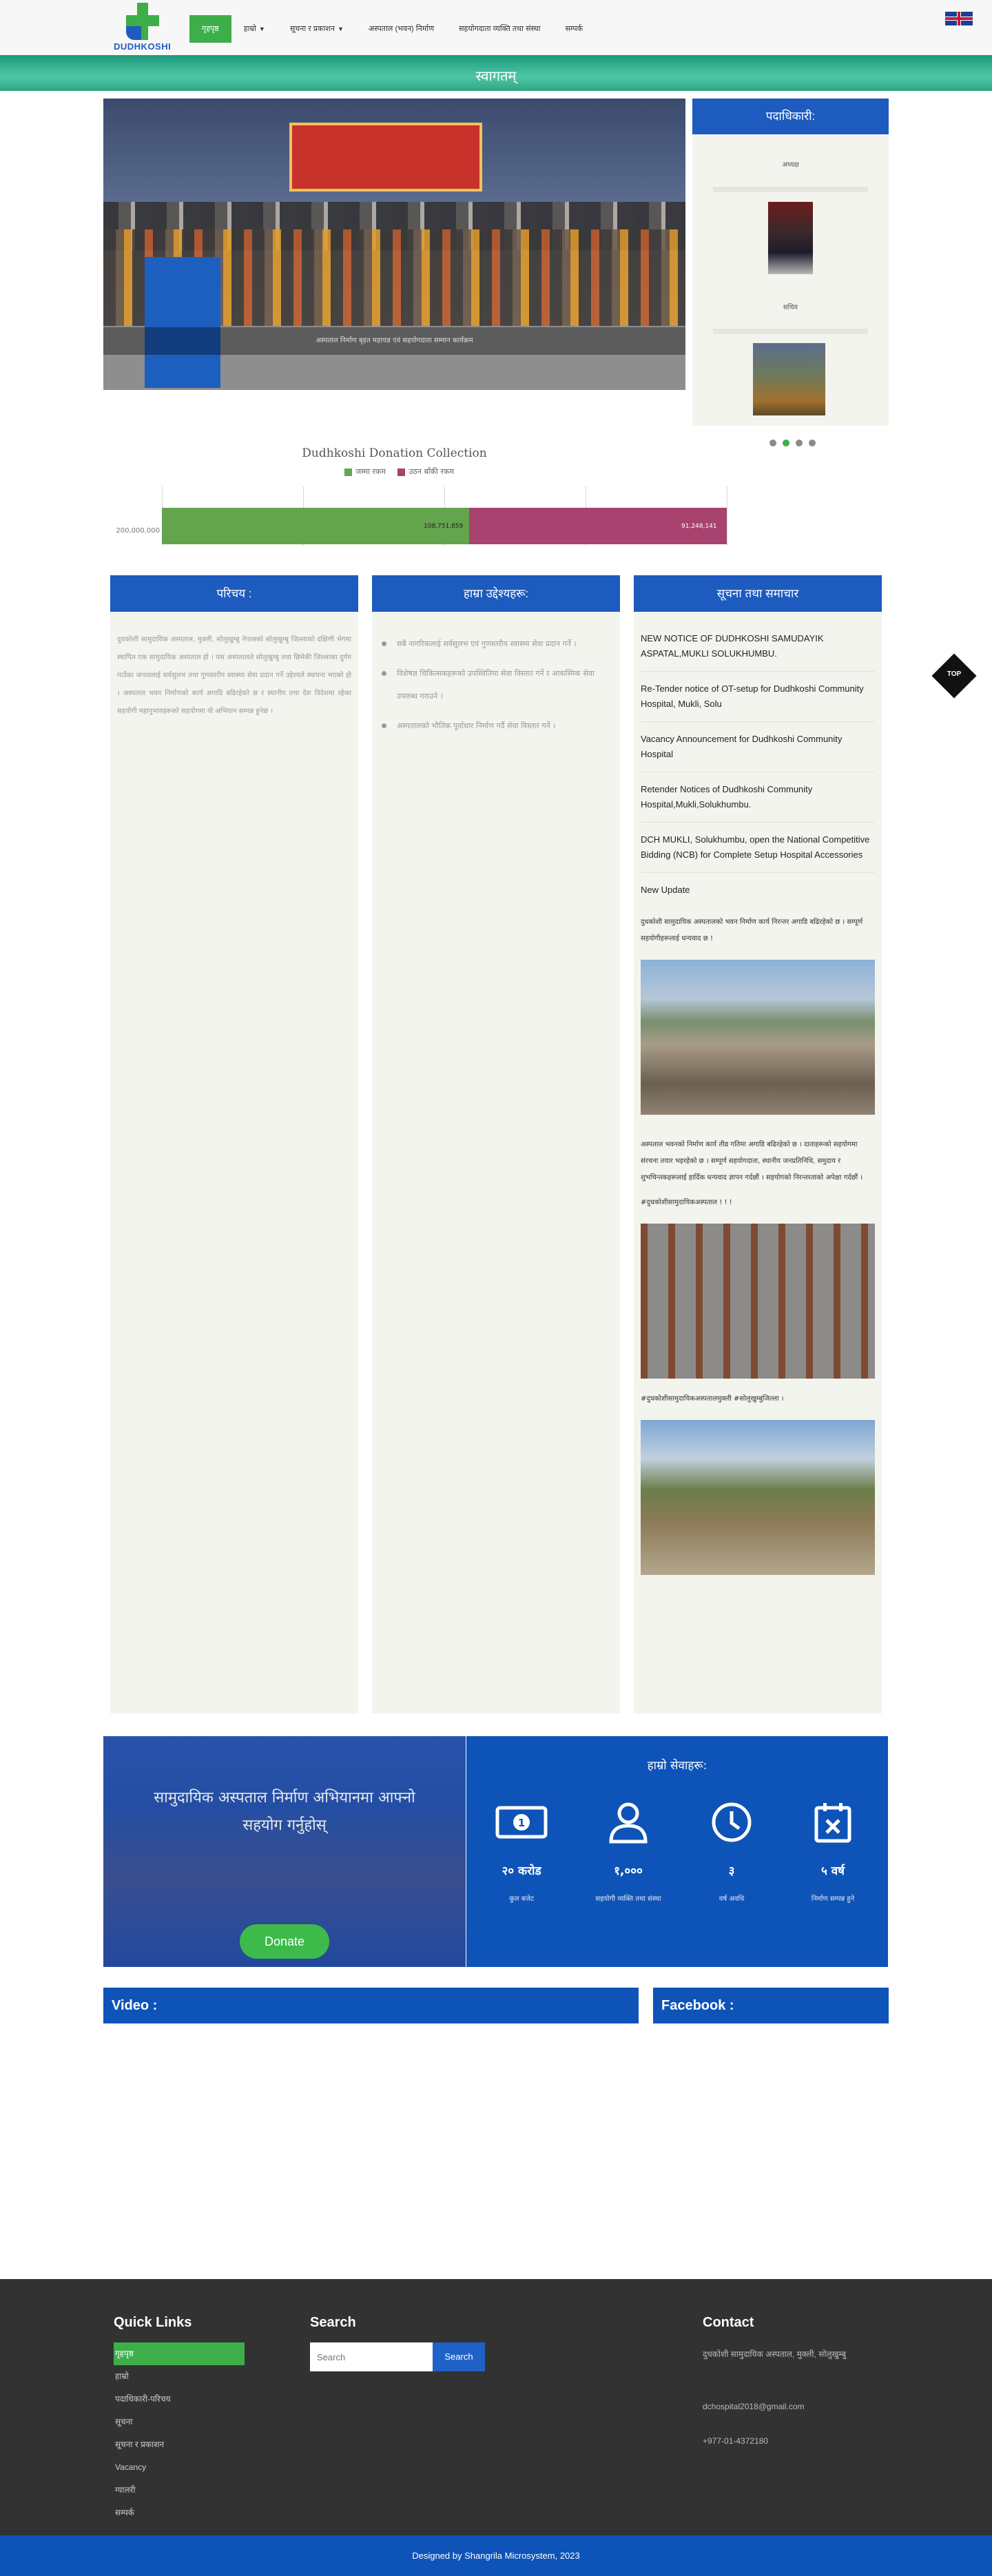 The height and width of the screenshot is (2576, 992). I want to click on stat-item: ३ वर्ष अवधि, so click(732, 1854).